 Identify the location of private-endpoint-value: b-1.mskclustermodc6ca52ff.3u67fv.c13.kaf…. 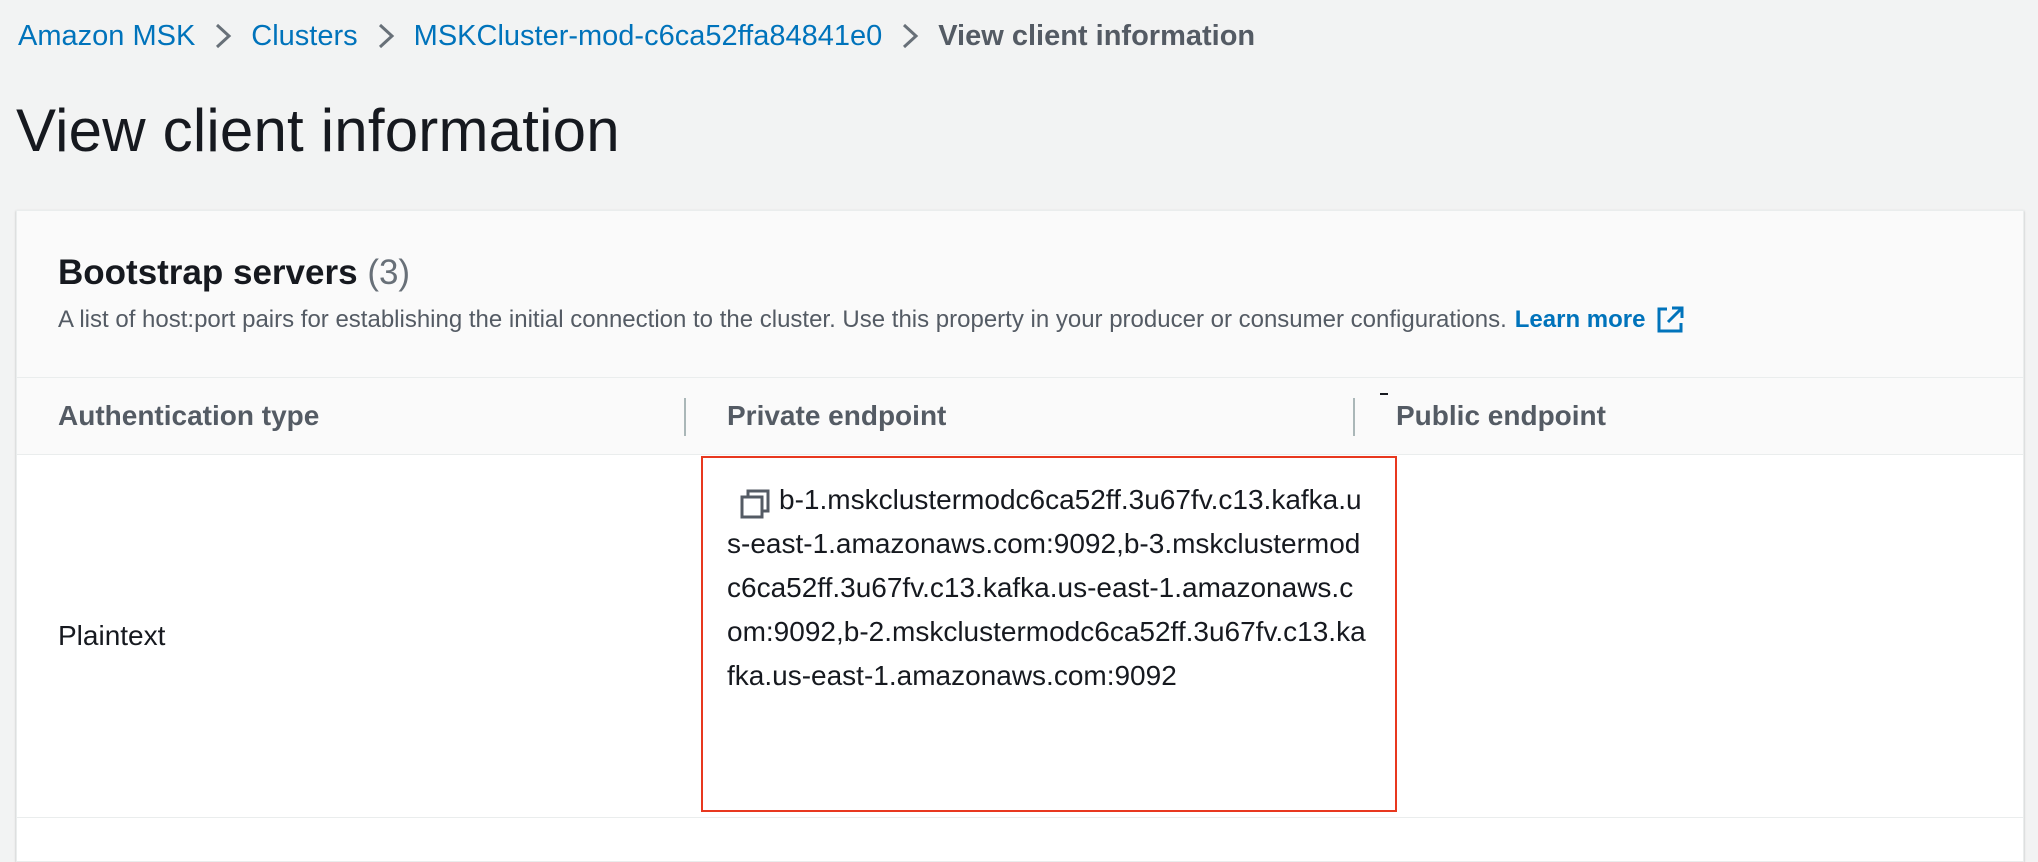
(1046, 587).